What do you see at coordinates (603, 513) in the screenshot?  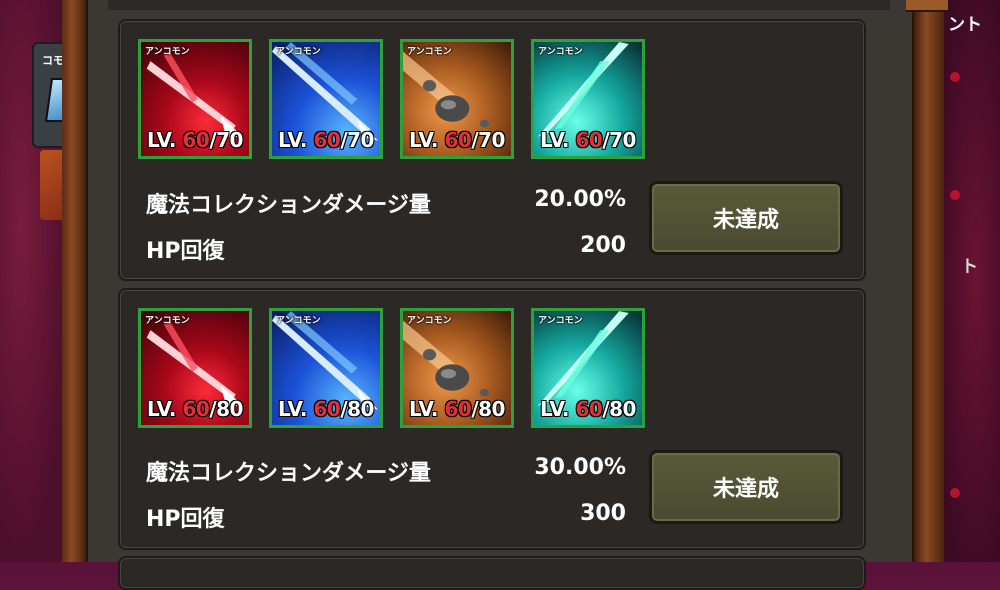 I see `stat-value: 300` at bounding box center [603, 513].